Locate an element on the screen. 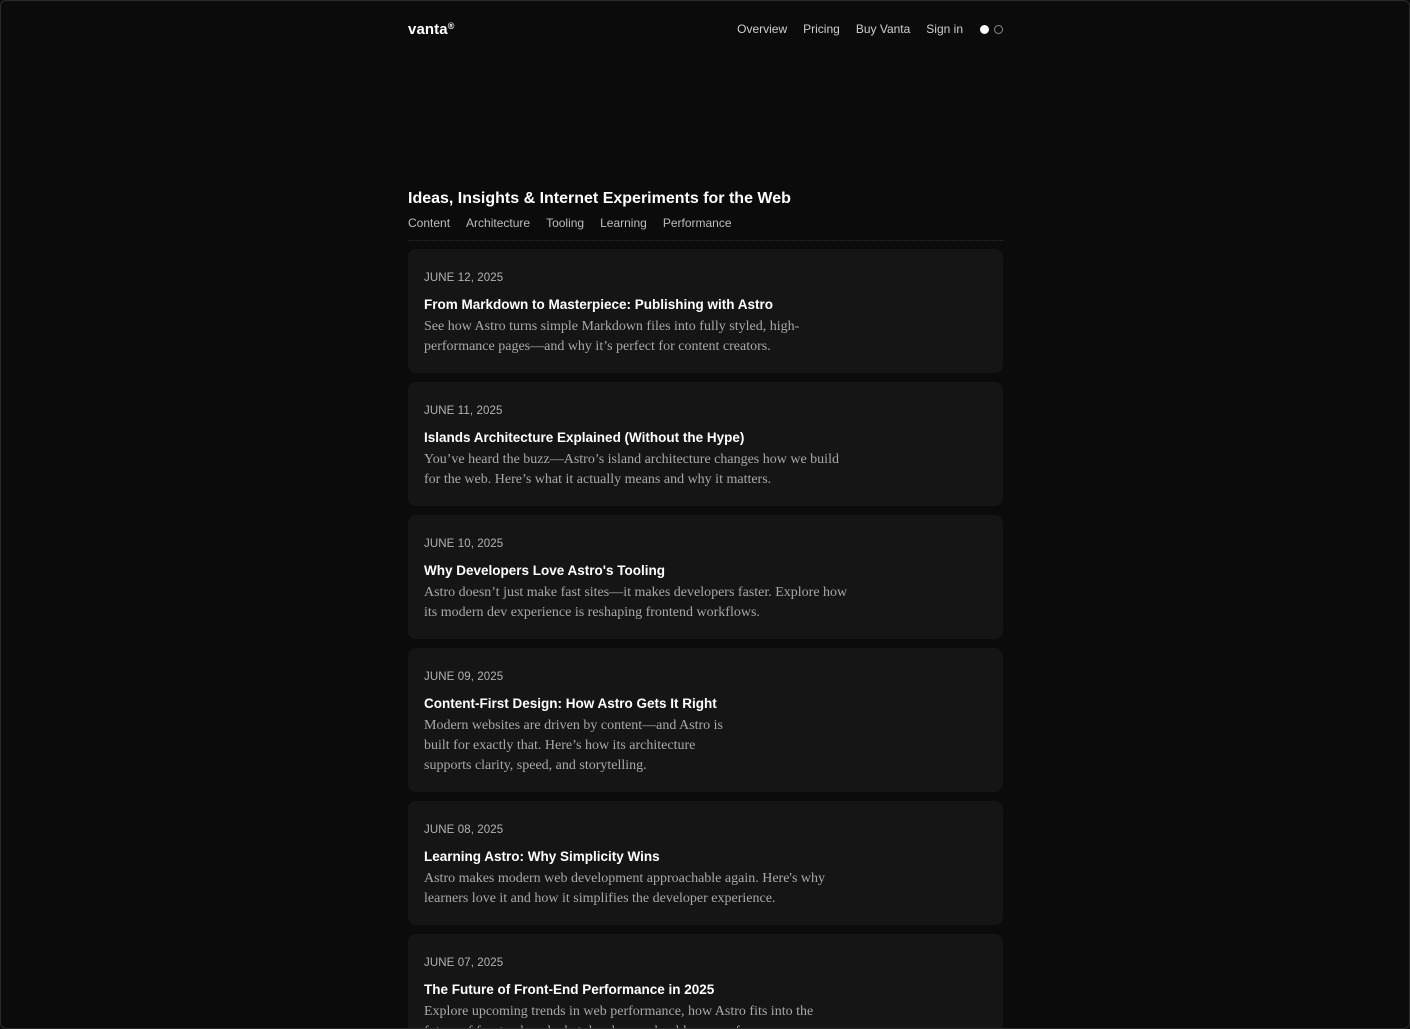  site-logo: vanta® is located at coordinates (431, 29).